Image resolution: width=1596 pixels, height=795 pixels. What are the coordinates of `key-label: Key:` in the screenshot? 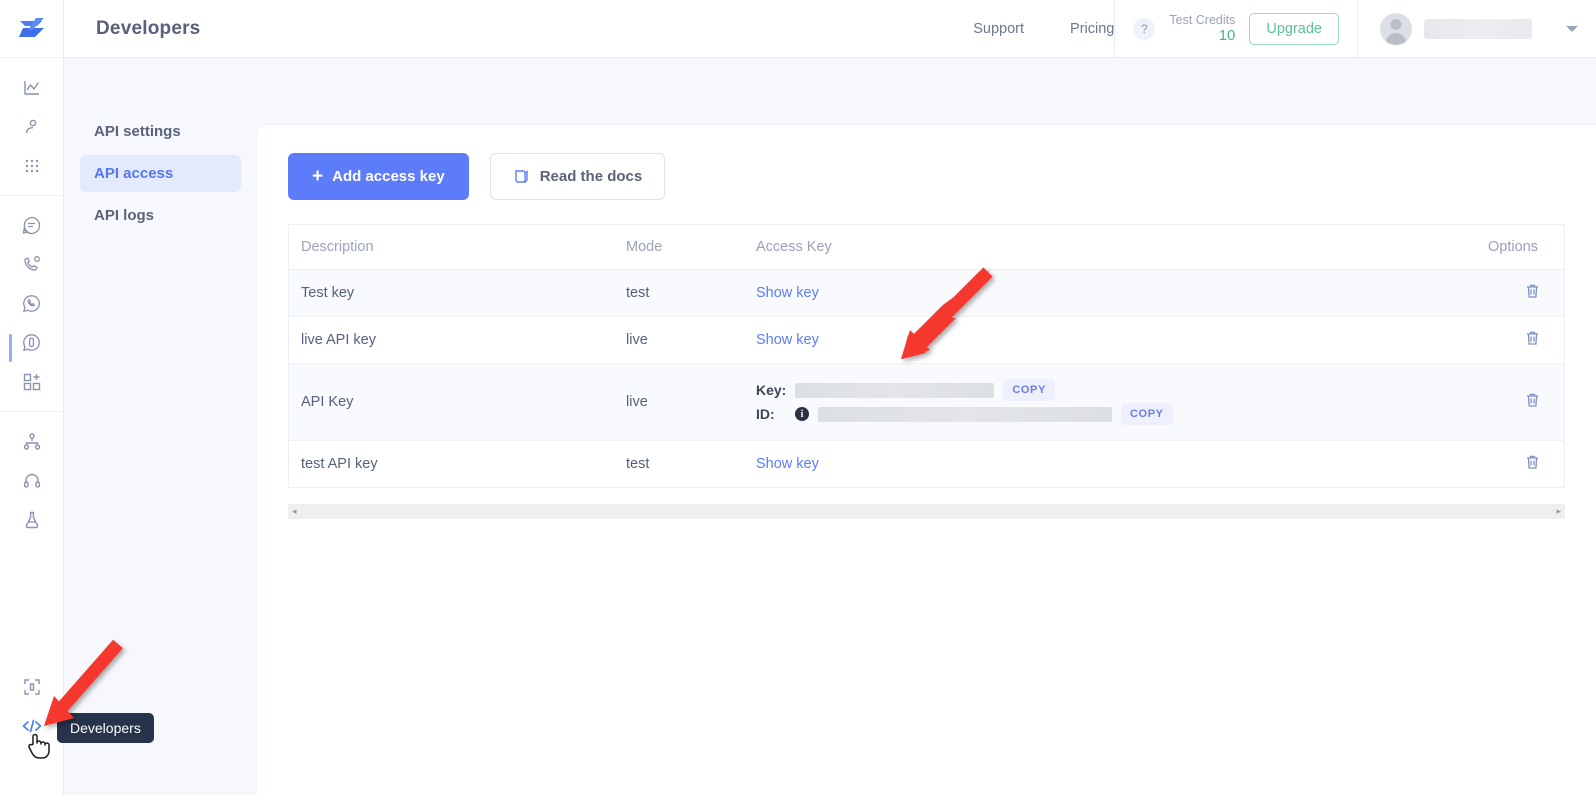 It's located at (771, 390).